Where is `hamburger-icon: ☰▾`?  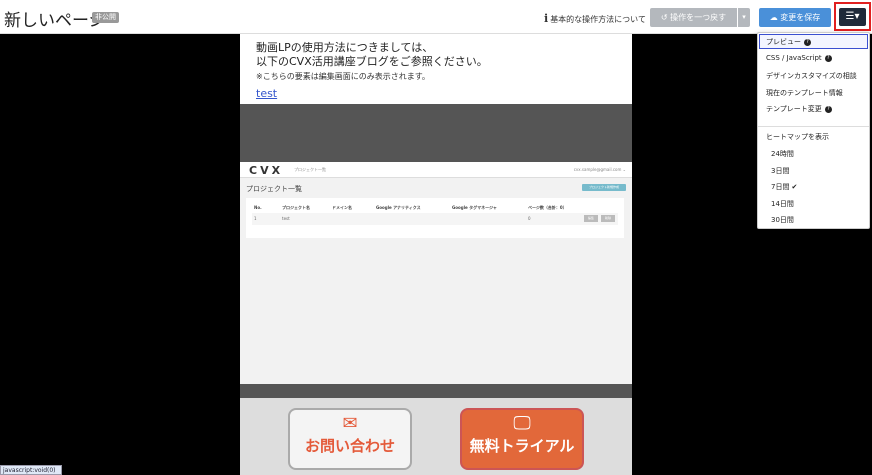 hamburger-icon: ☰▾ is located at coordinates (852, 16).